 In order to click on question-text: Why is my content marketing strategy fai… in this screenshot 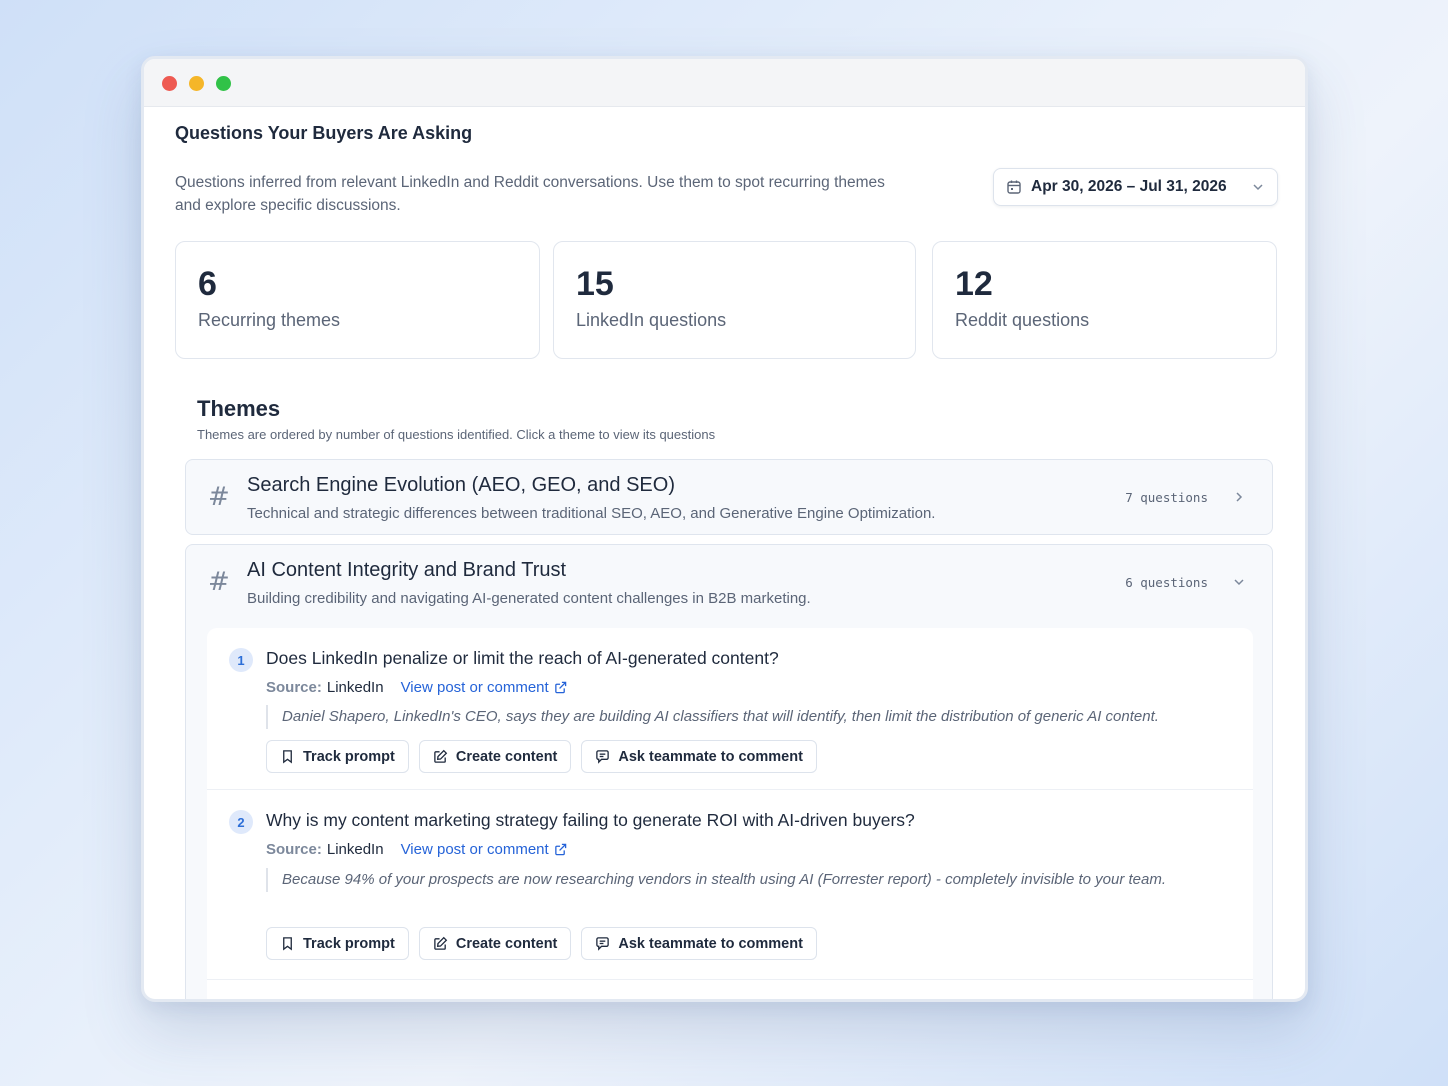, I will do `click(590, 820)`.